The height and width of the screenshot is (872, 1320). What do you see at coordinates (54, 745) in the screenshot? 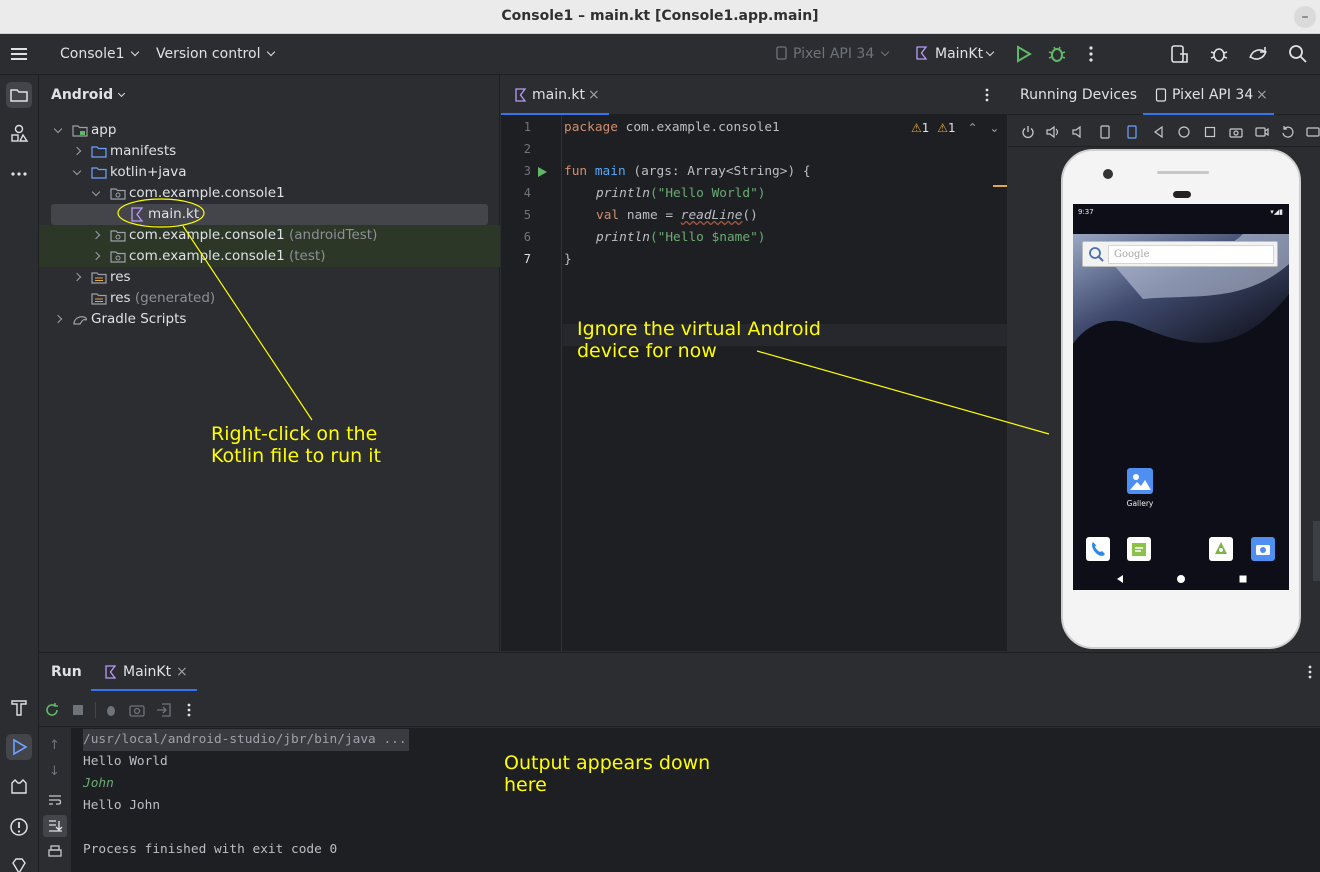
I see `arrow-up-icon: ↑` at bounding box center [54, 745].